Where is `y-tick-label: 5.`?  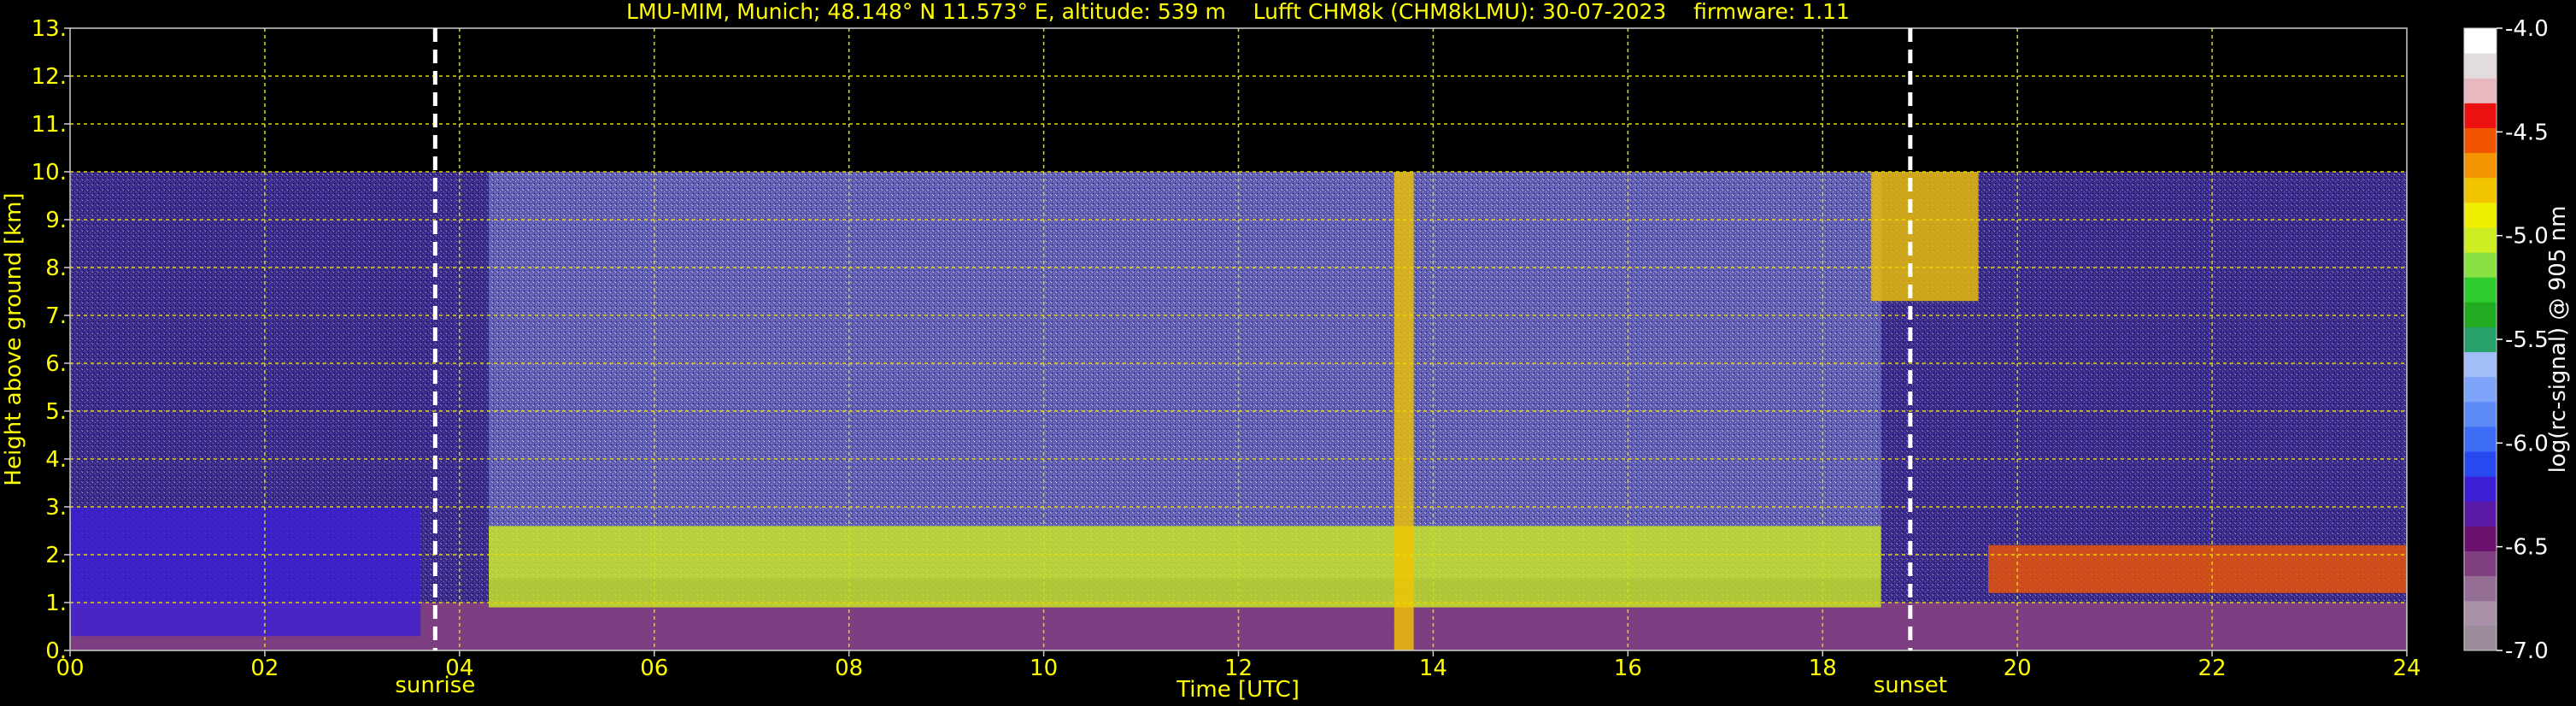 y-tick-label: 5. is located at coordinates (56, 412).